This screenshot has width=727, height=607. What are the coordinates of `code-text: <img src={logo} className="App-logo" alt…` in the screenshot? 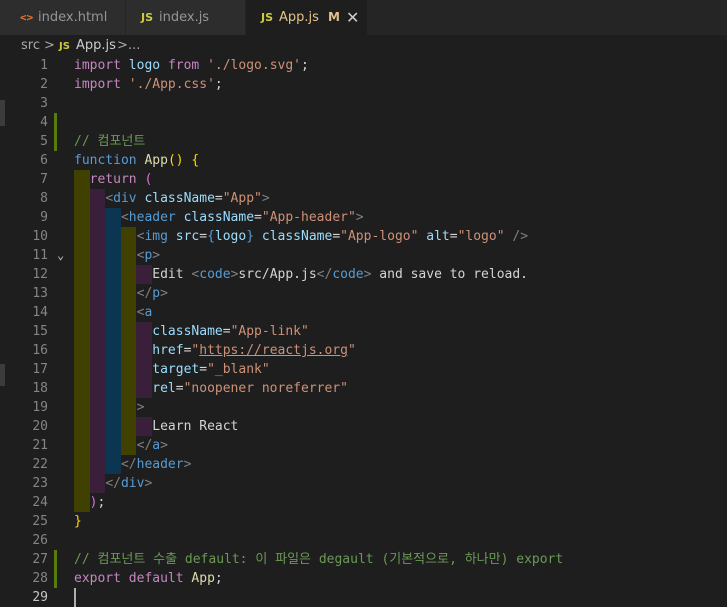 It's located at (301, 236).